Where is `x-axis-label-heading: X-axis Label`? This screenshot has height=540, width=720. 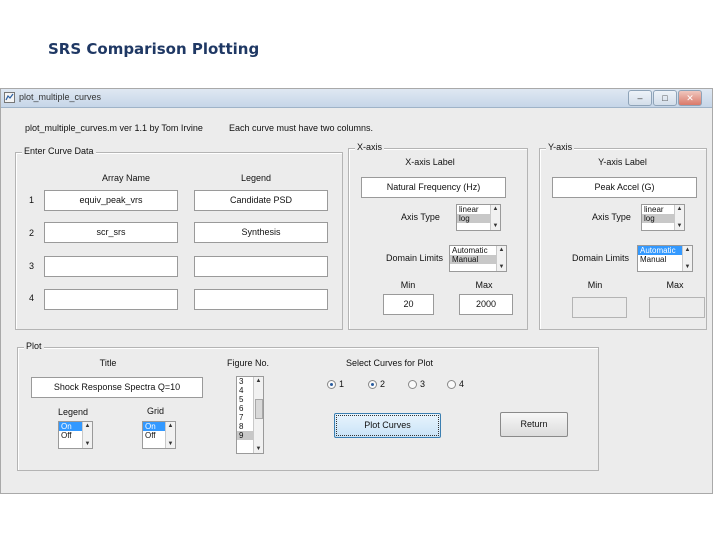
x-axis-label-heading: X-axis Label is located at coordinates (430, 162).